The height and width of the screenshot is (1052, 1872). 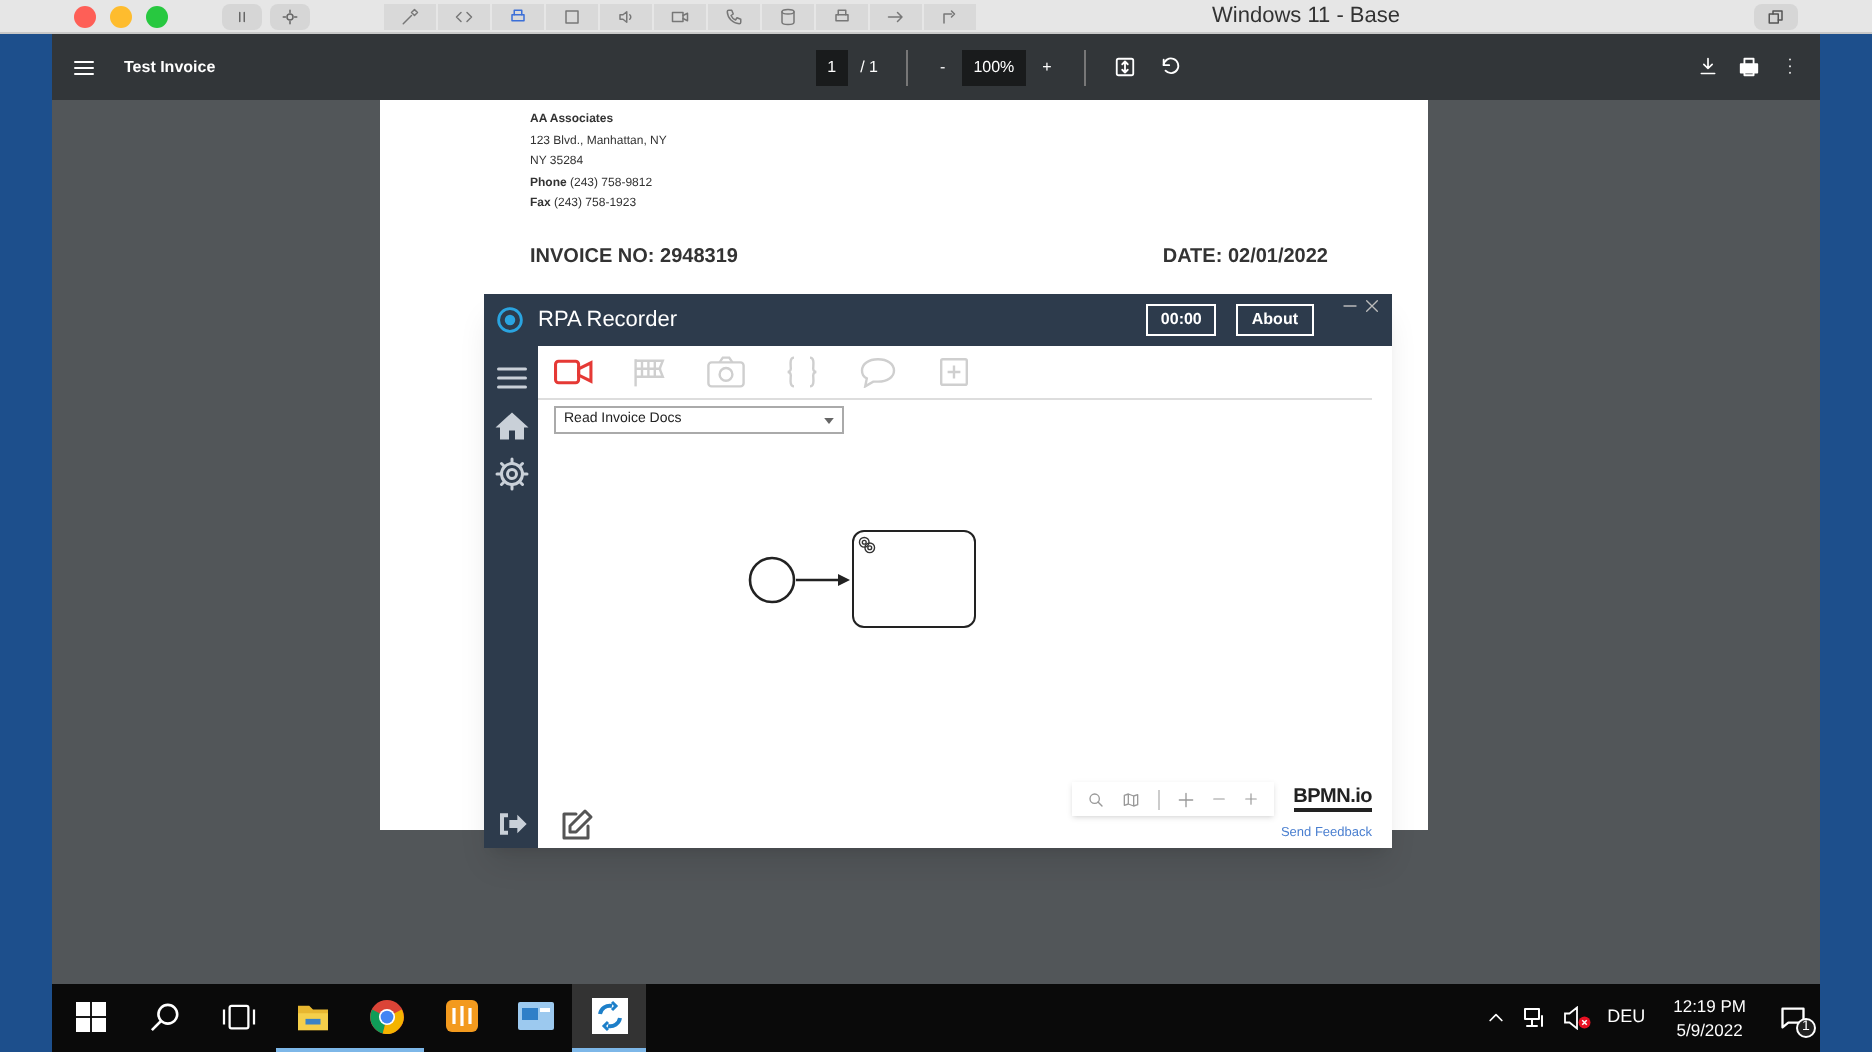 I want to click on phone-icon, so click(x=734, y=16).